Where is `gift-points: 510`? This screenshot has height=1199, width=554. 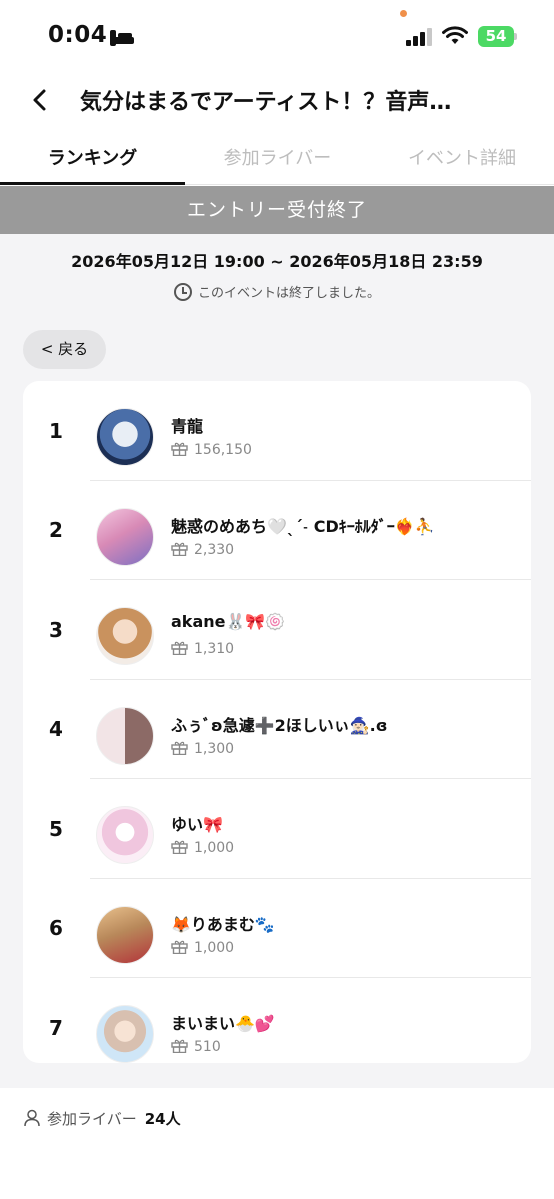 gift-points: 510 is located at coordinates (196, 1046).